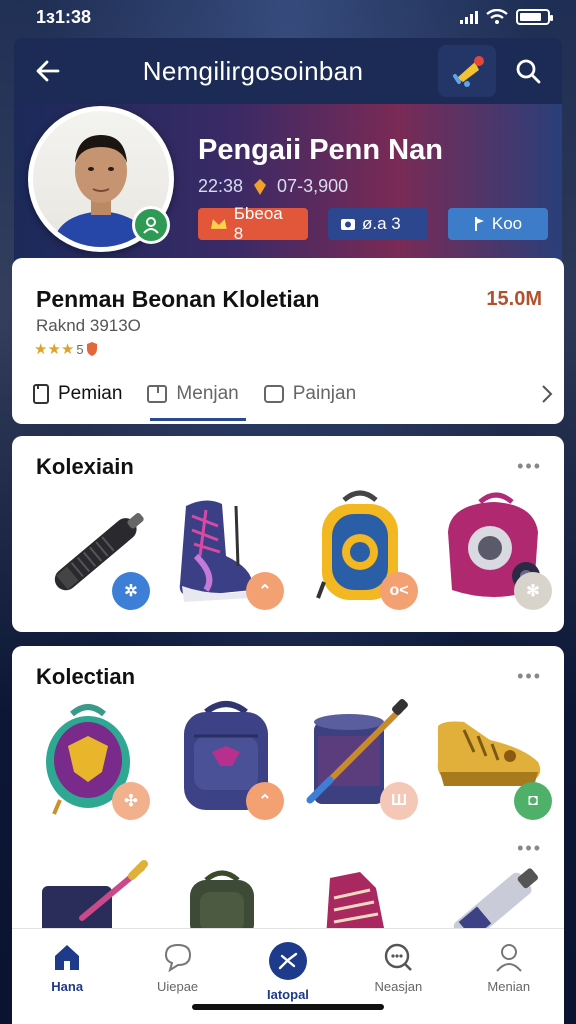  I want to click on item-bat-bucket: Ш, so click(360, 759).